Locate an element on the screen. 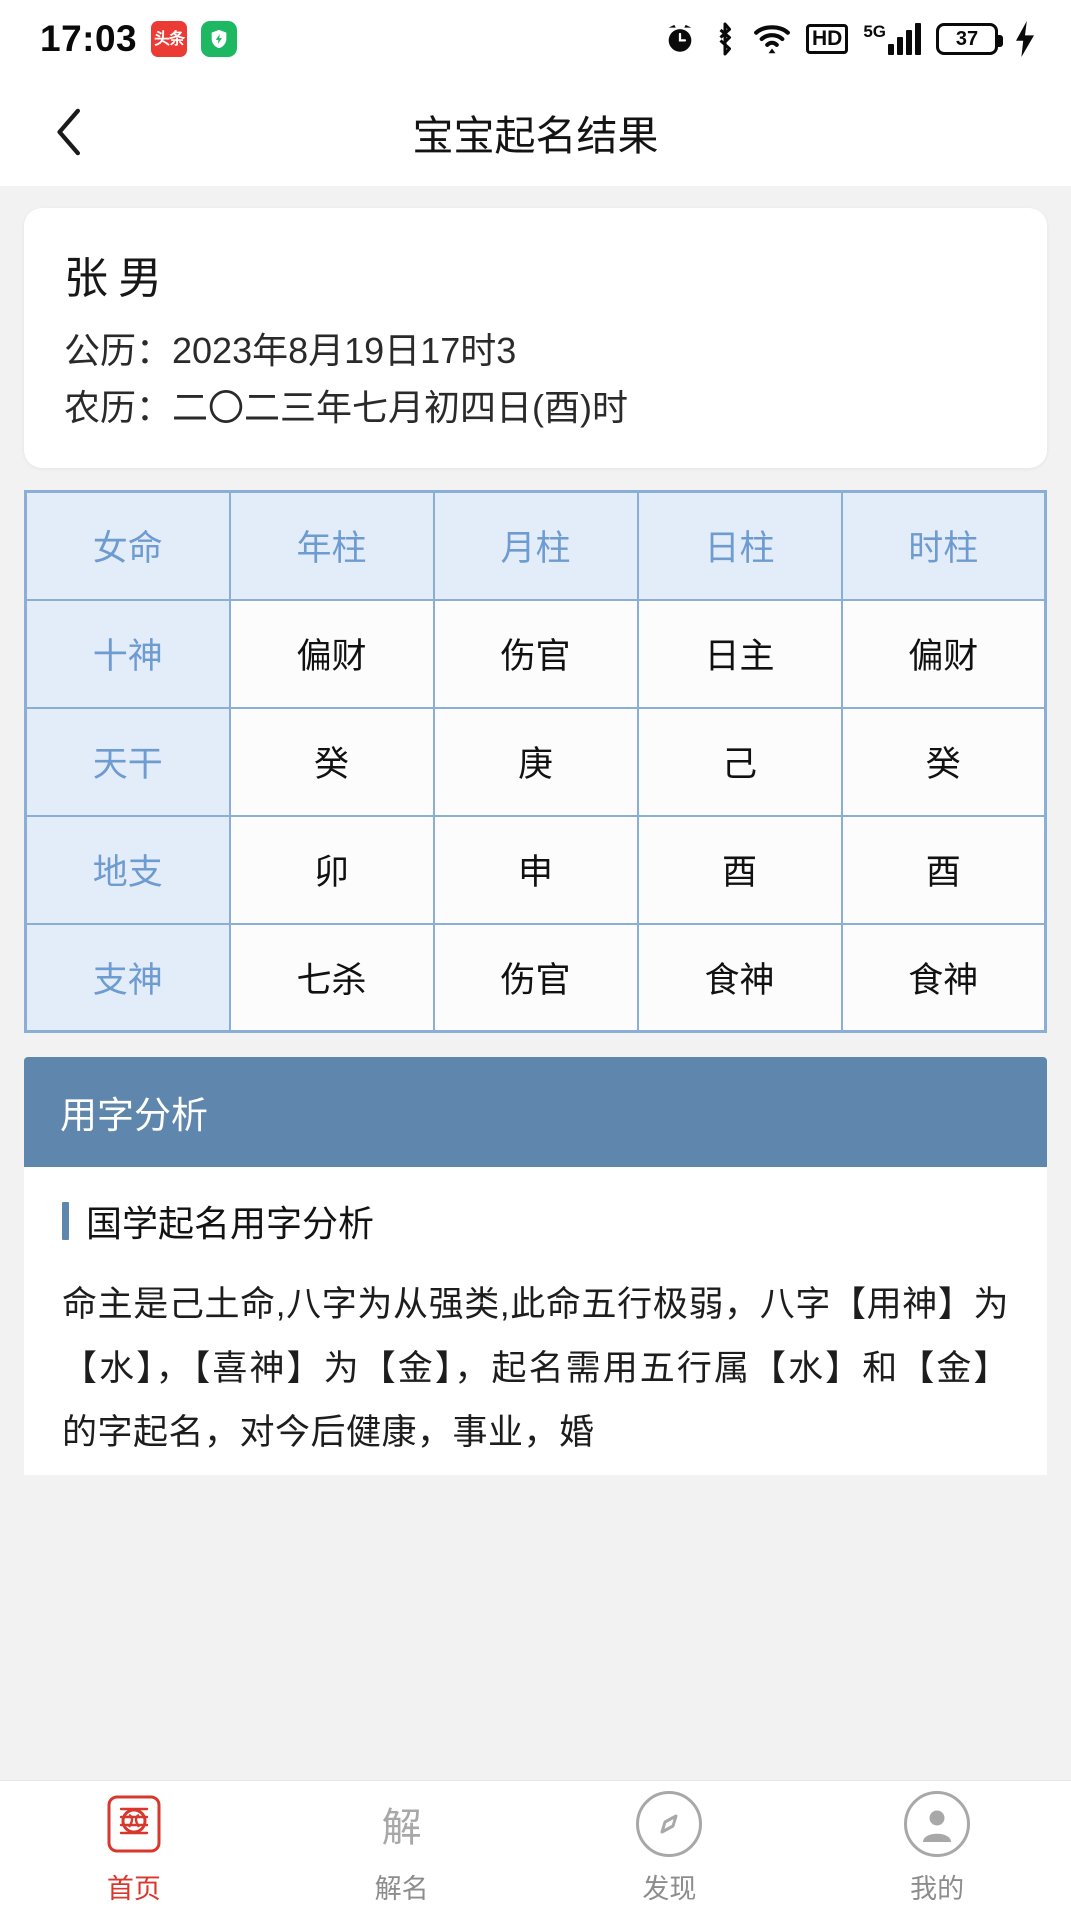 This screenshot has width=1071, height=1911. status-bar-left: 17:03 头条 is located at coordinates (139, 39).